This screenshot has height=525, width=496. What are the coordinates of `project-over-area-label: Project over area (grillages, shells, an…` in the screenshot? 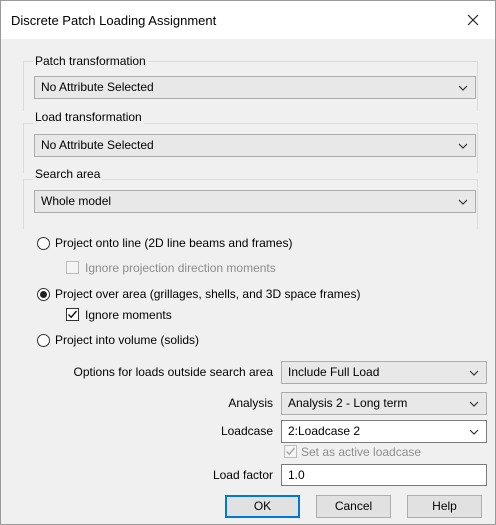 It's located at (207, 294).